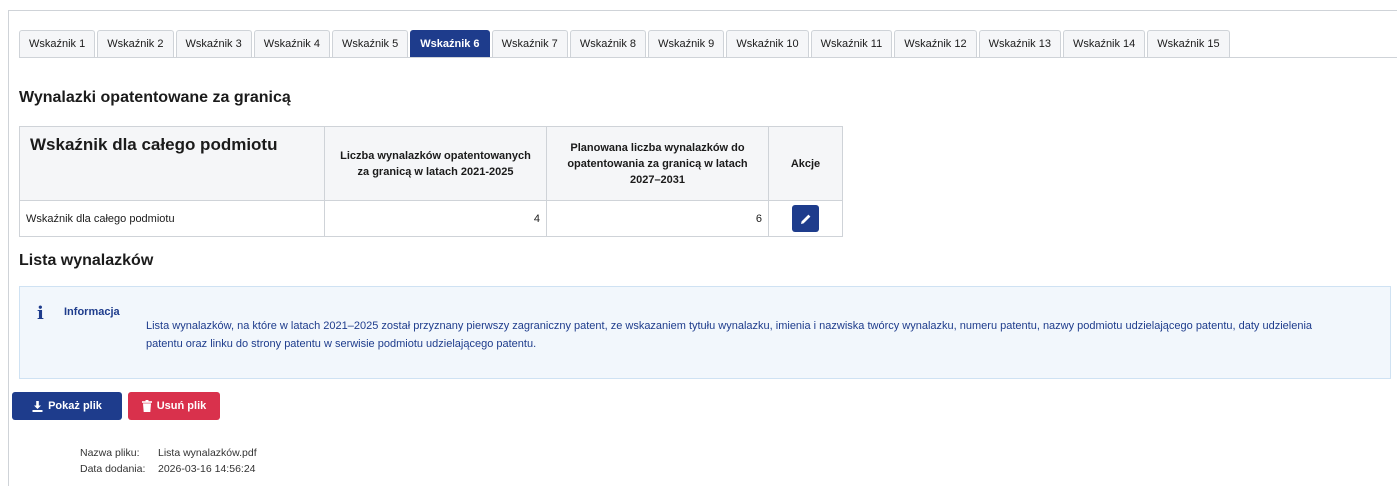 The height and width of the screenshot is (486, 1397). Describe the element at coordinates (657, 218) in the screenshot. I see `row-planned-count: 6` at that location.